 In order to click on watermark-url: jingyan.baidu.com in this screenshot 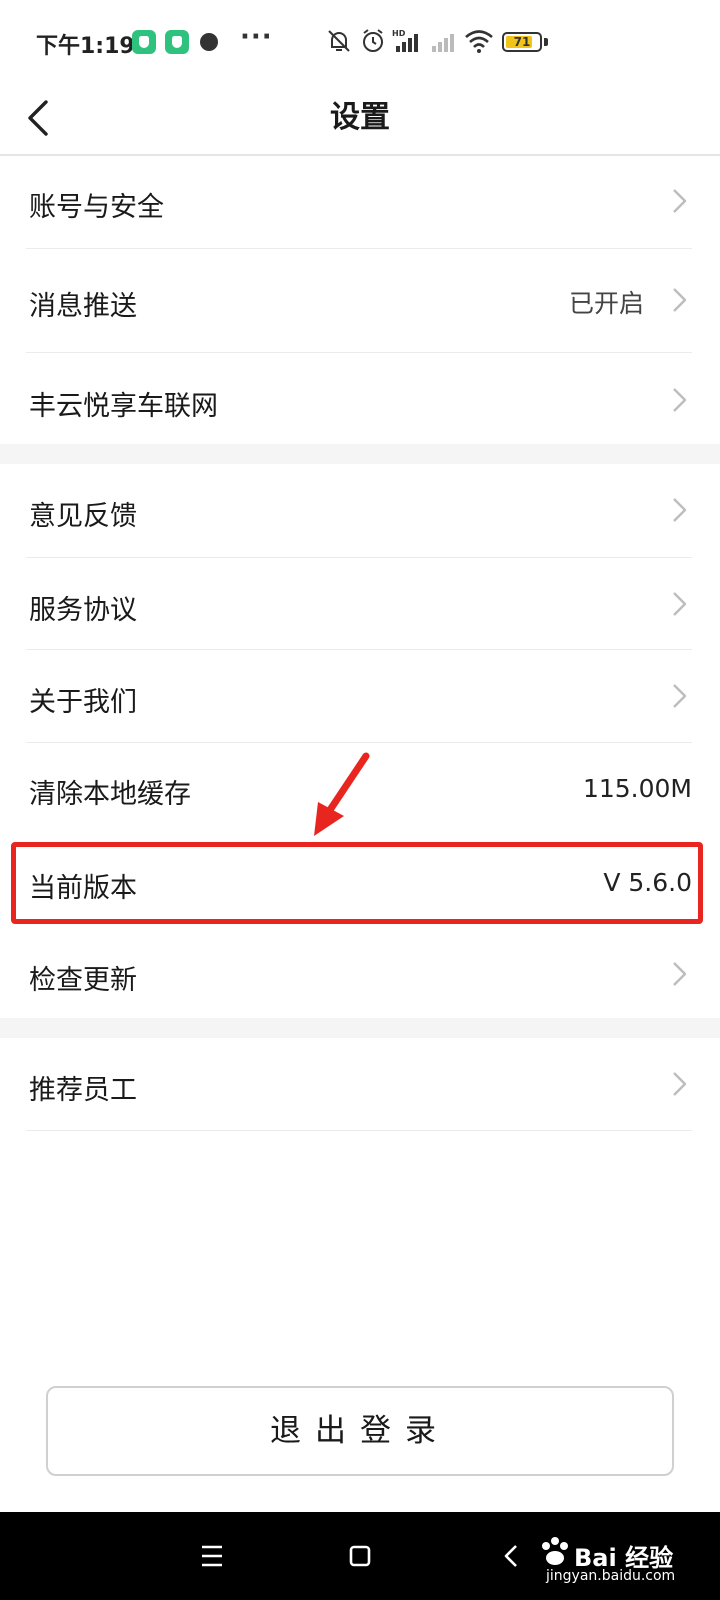, I will do `click(611, 1576)`.